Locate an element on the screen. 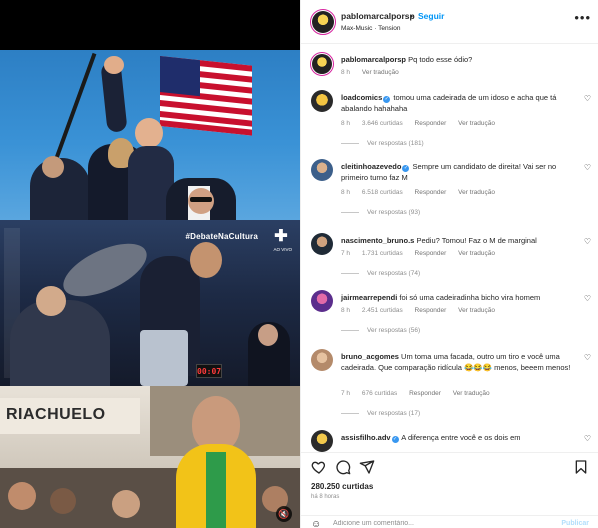 This screenshot has height=528, width=598. comment-username: jairmearrependi is located at coordinates (369, 297).